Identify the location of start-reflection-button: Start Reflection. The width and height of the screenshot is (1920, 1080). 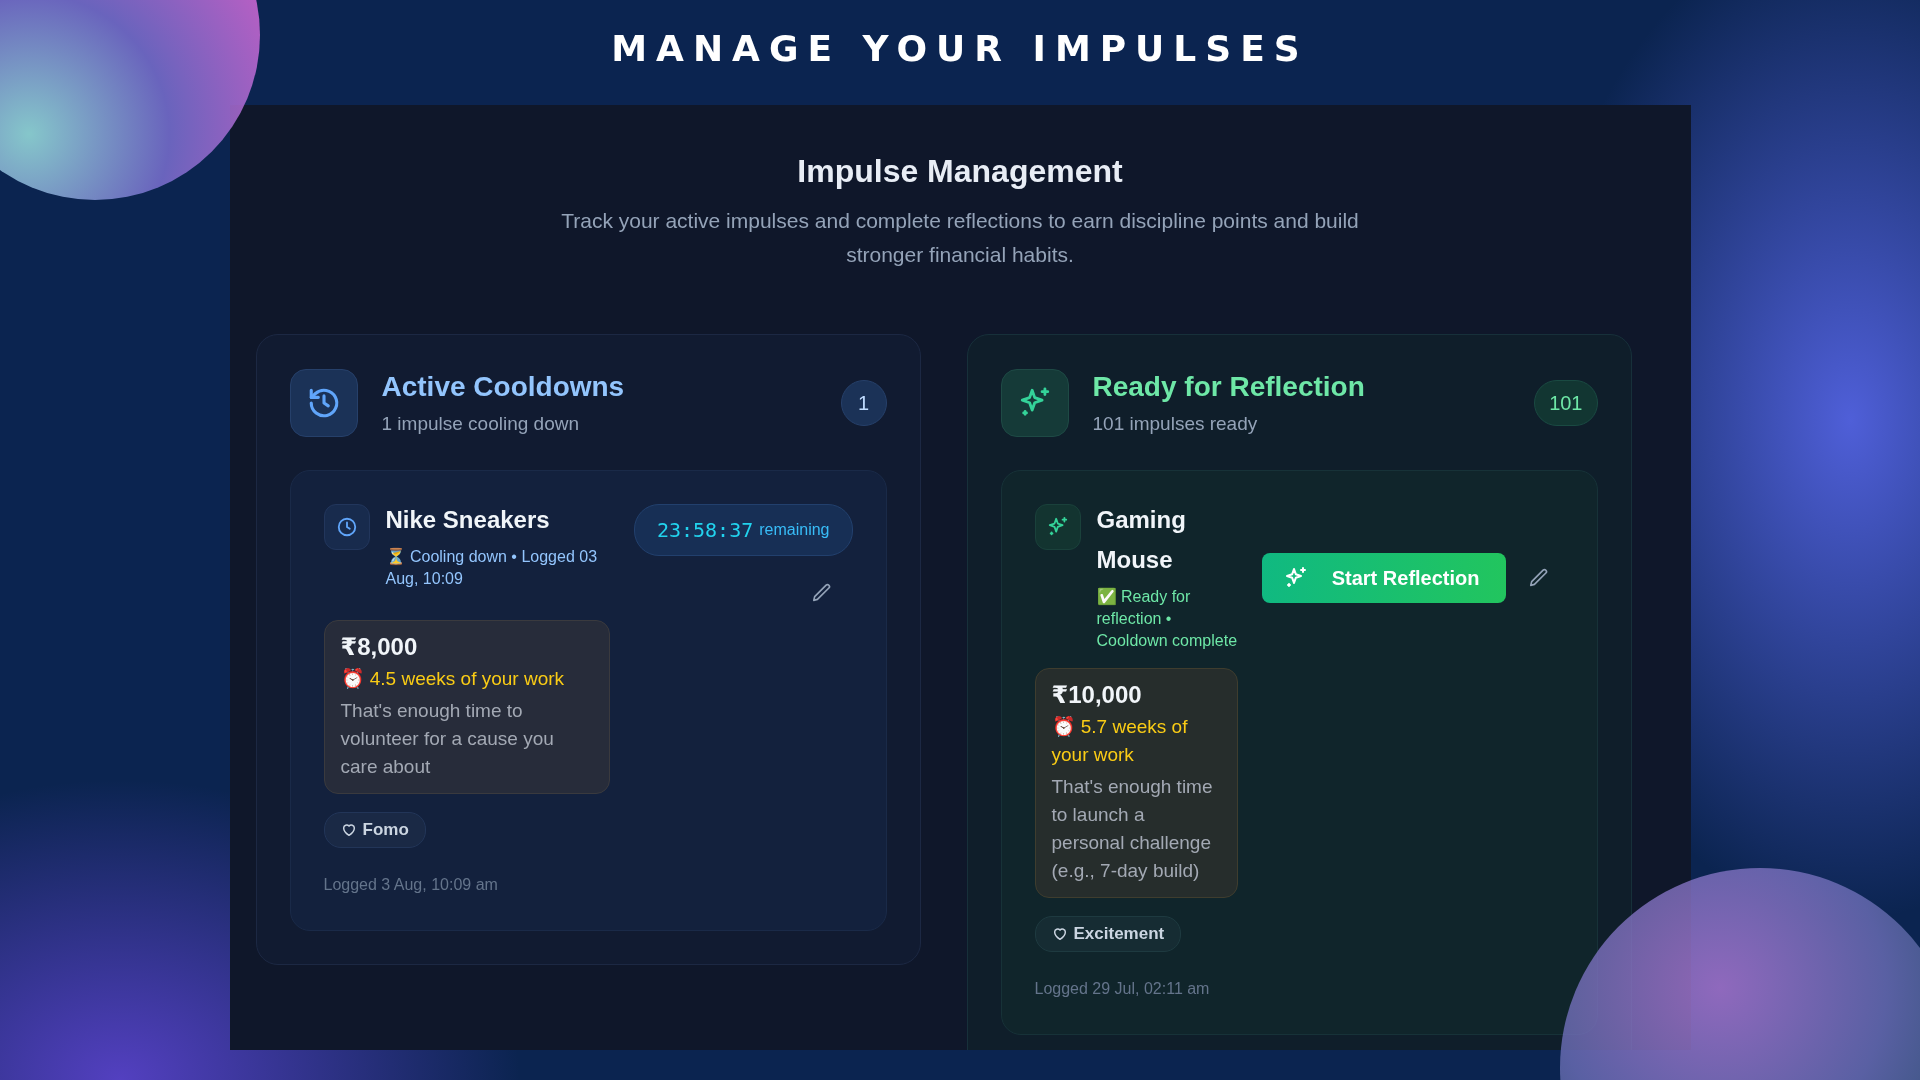
(1383, 578).